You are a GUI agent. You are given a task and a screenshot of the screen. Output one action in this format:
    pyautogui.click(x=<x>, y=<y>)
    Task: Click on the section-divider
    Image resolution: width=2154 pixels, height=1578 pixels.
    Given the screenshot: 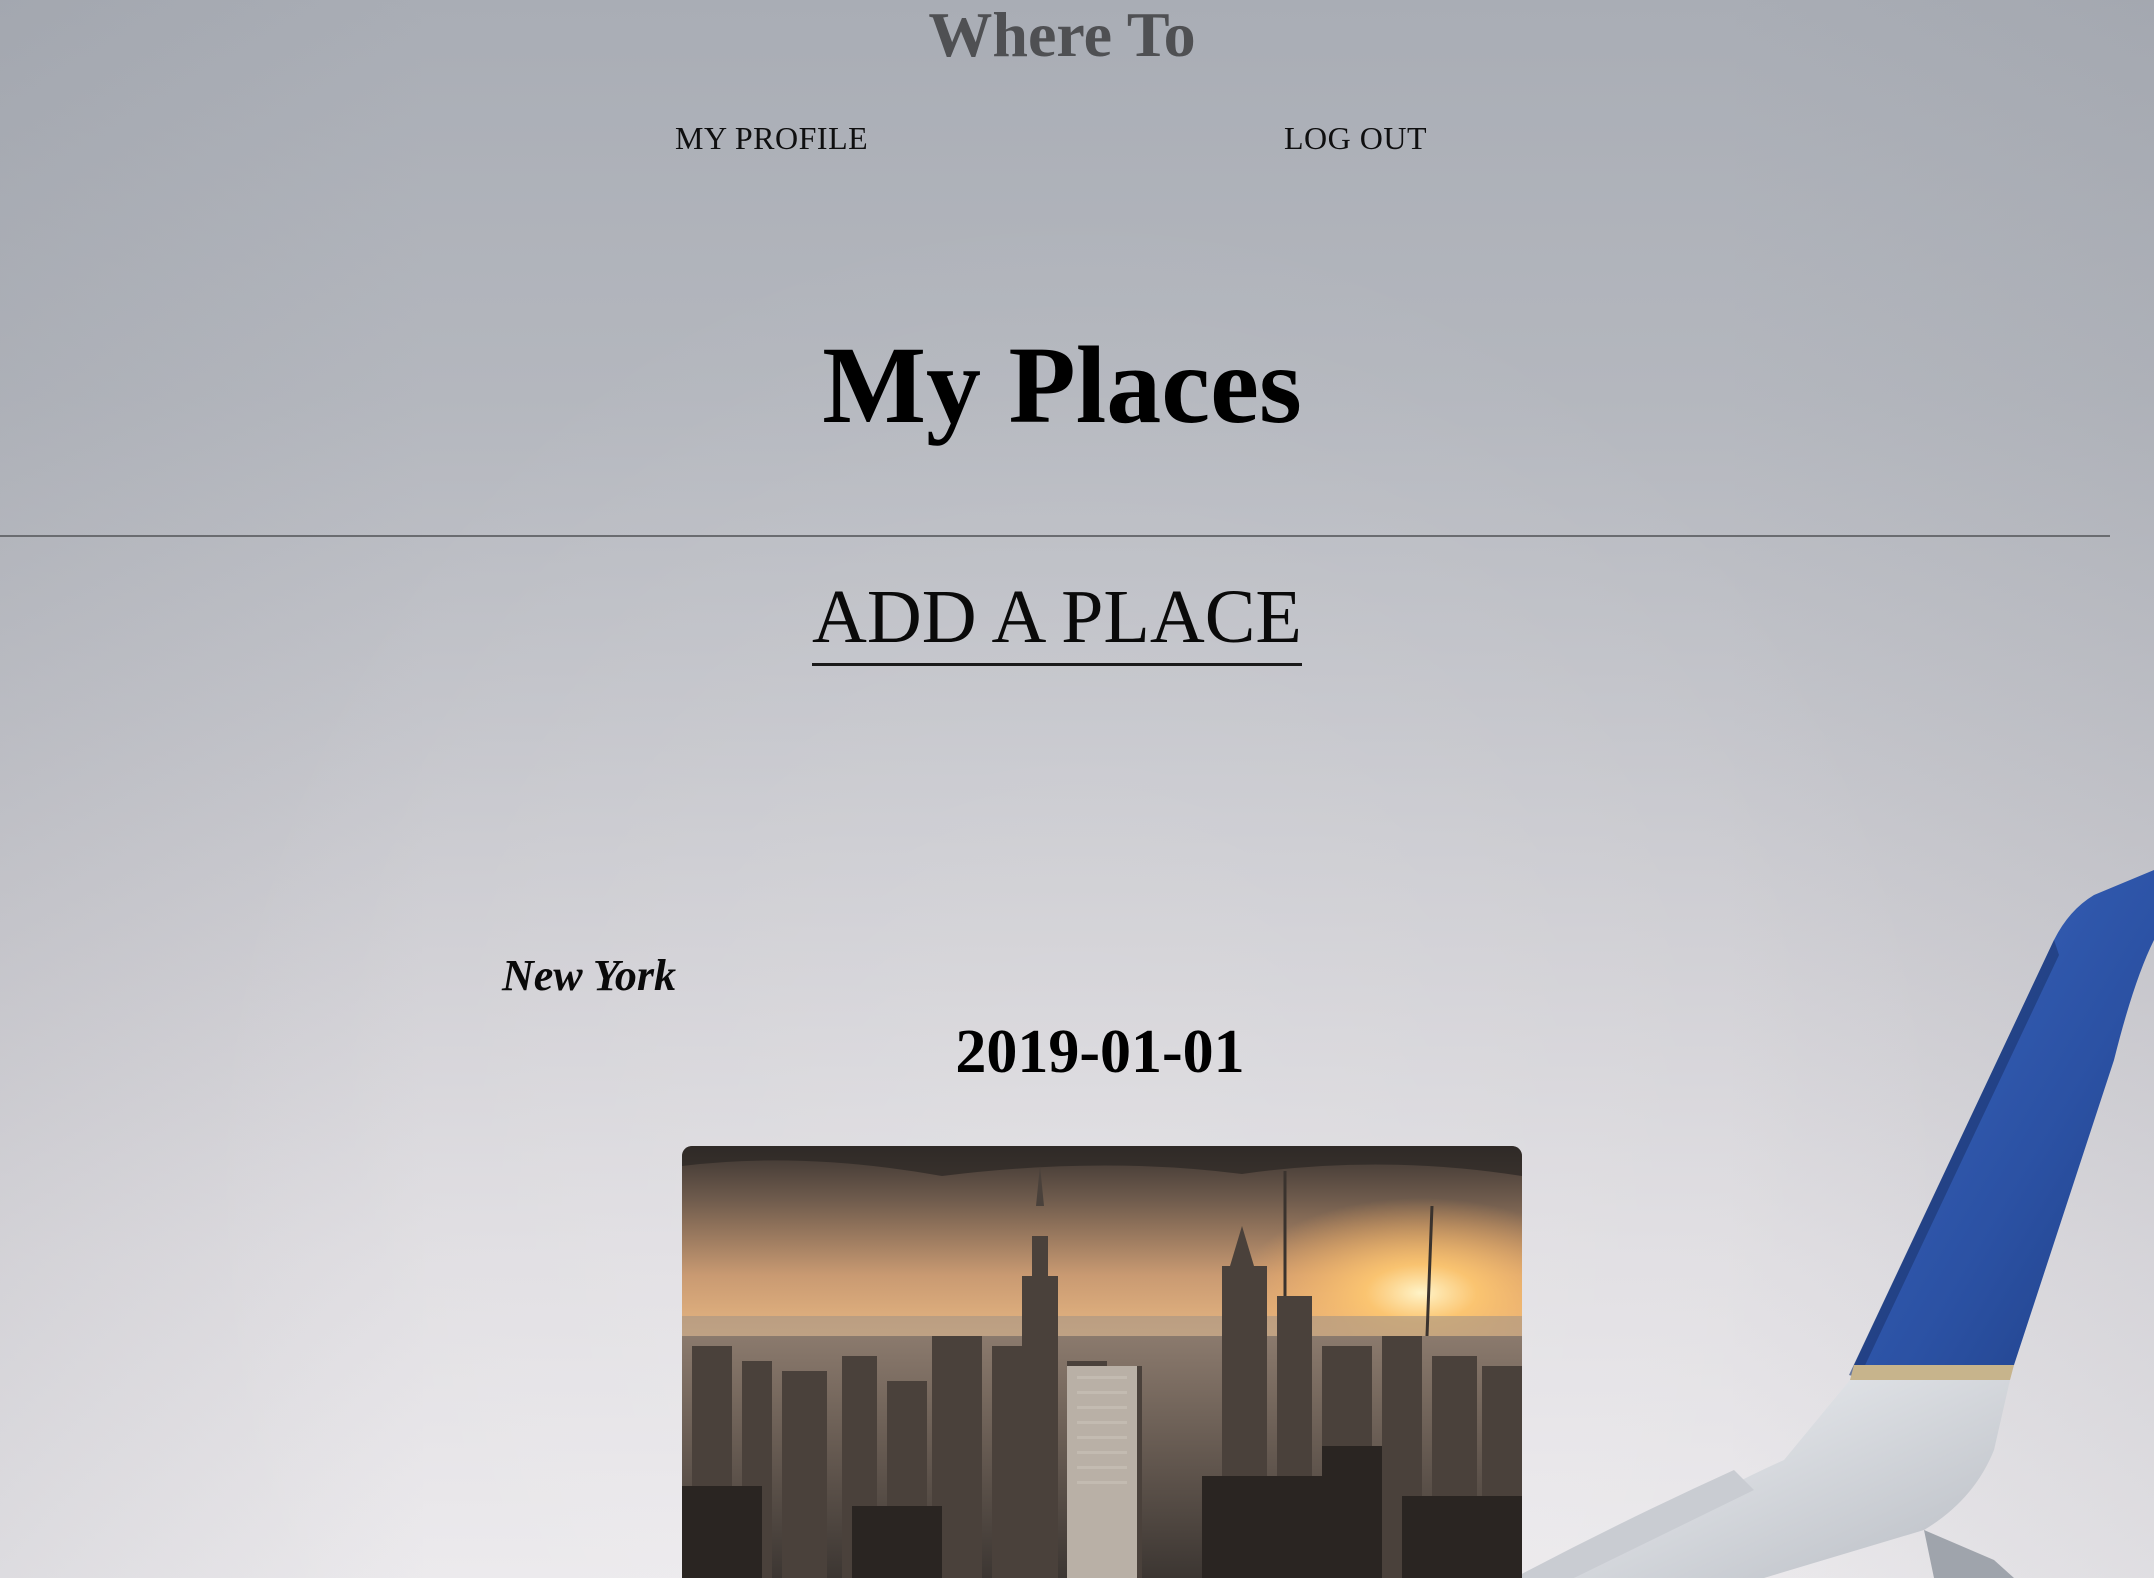 What is the action you would take?
    pyautogui.click(x=1055, y=536)
    